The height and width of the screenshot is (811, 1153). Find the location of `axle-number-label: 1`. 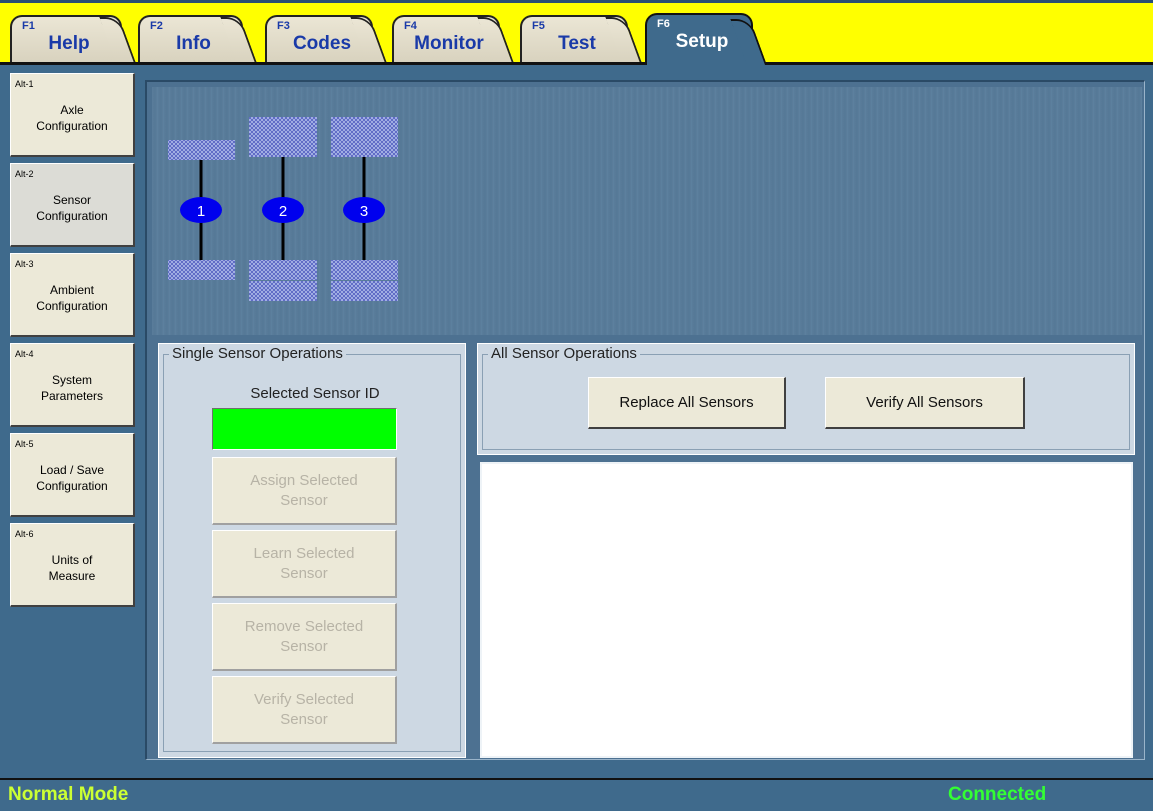

axle-number-label: 1 is located at coordinates (201, 211).